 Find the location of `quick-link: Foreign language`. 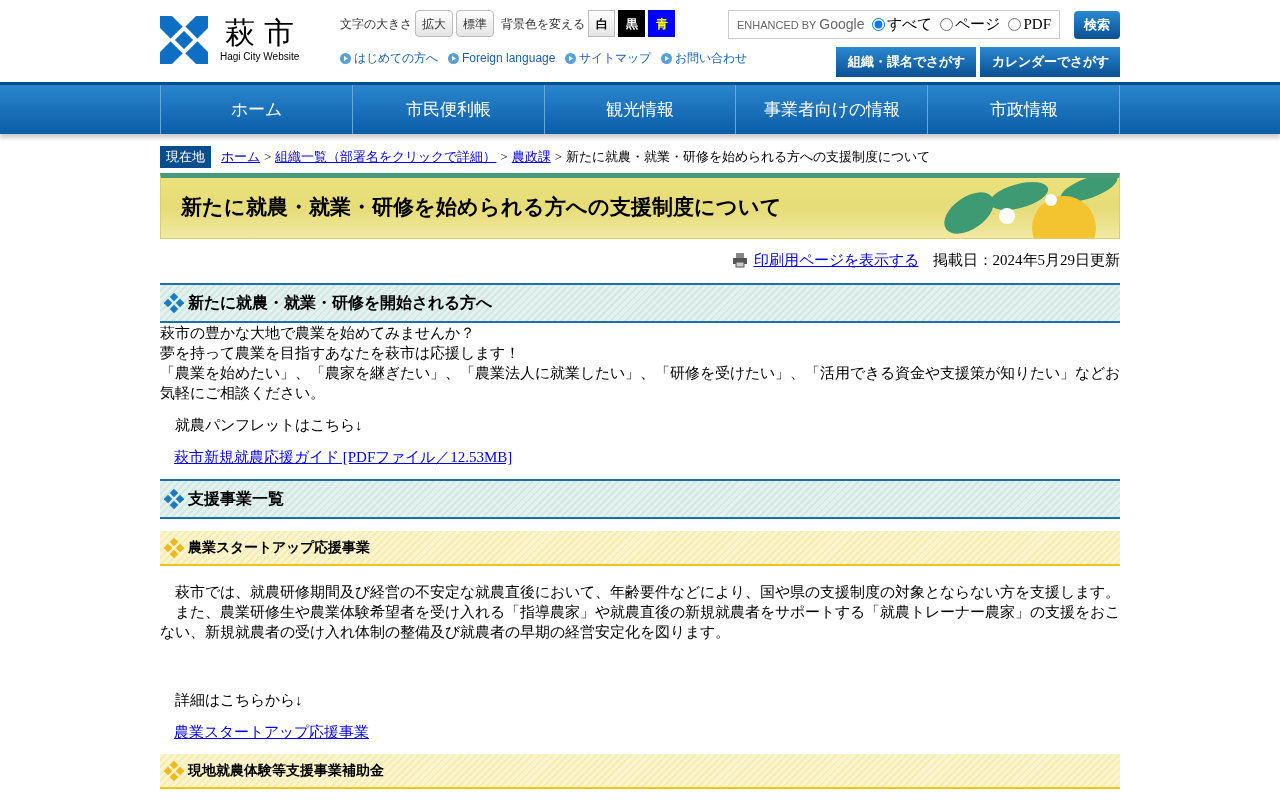

quick-link: Foreign language is located at coordinates (502, 58).